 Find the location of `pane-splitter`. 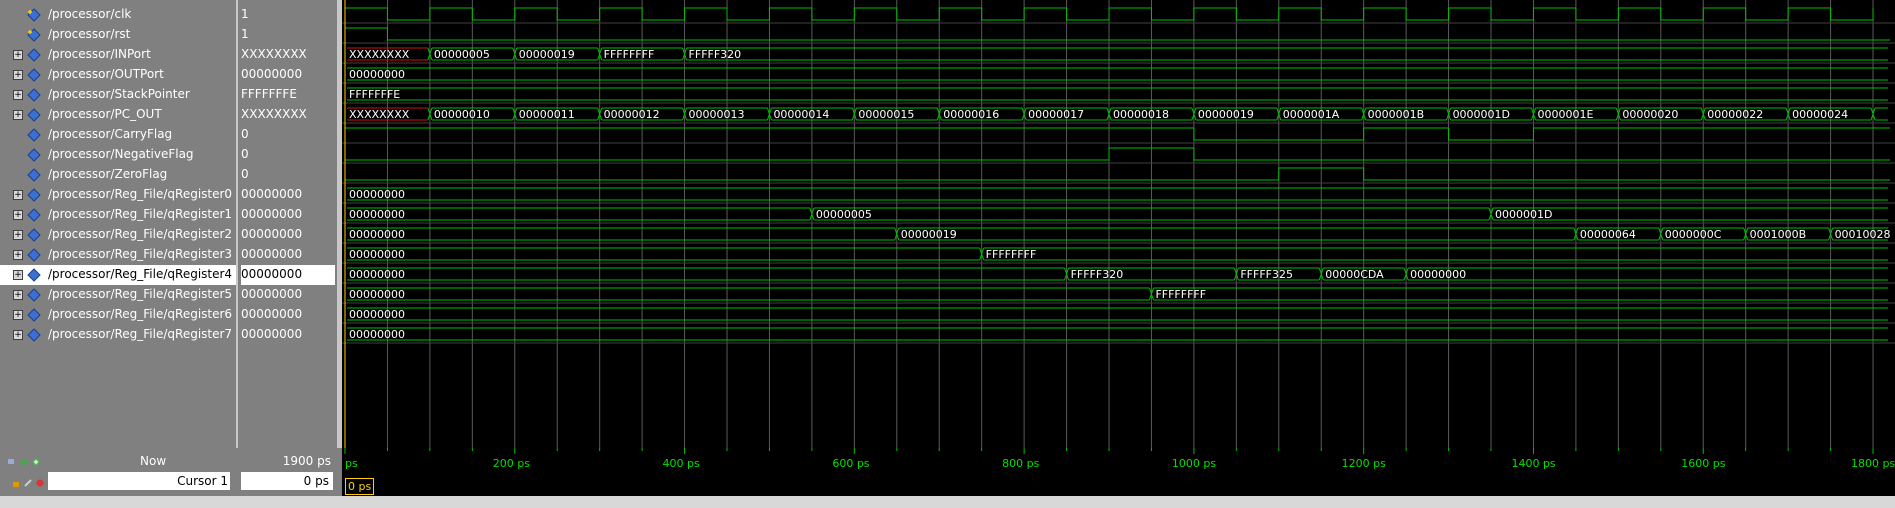

pane-splitter is located at coordinates (237, 224).